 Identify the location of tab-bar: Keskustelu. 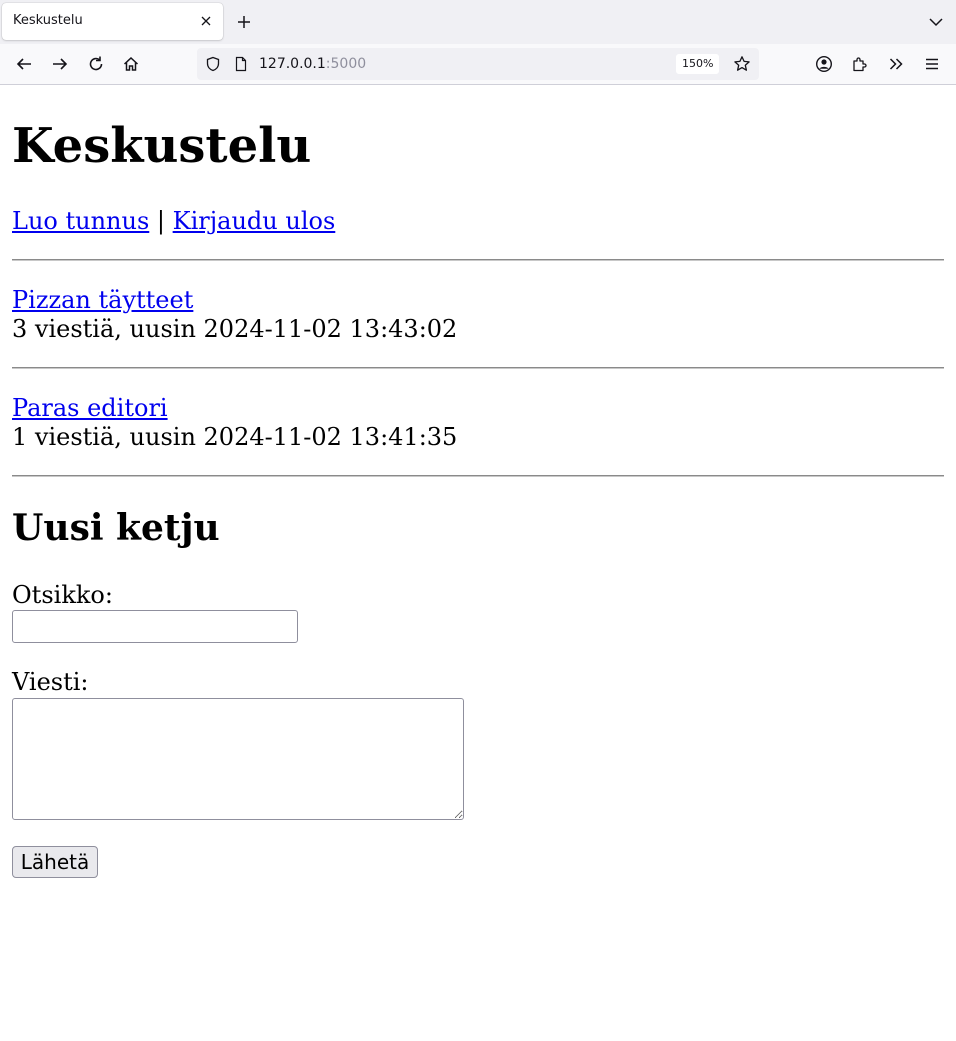
(478, 22).